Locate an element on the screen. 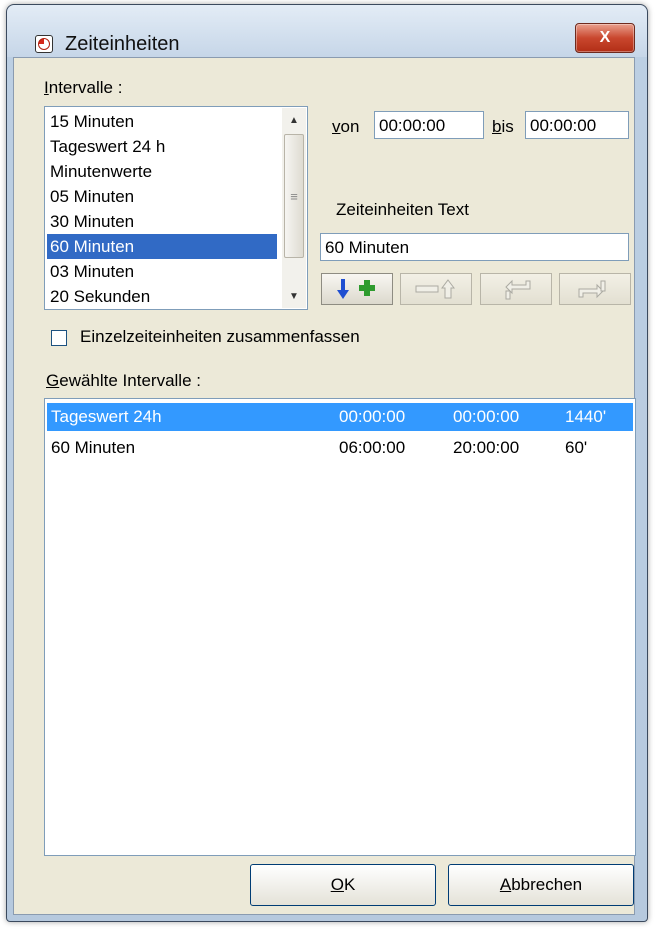  list-item: 05 Minuten is located at coordinates (162, 196).